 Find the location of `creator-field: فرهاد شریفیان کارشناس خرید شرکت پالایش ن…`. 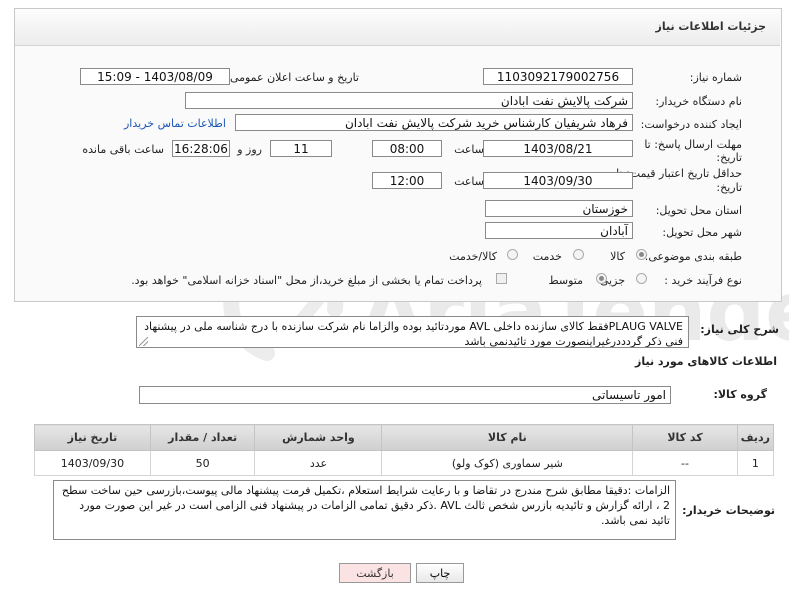

creator-field: فرهاد شریفیان کارشناس خرید شرکت پالایش ن… is located at coordinates (434, 122).